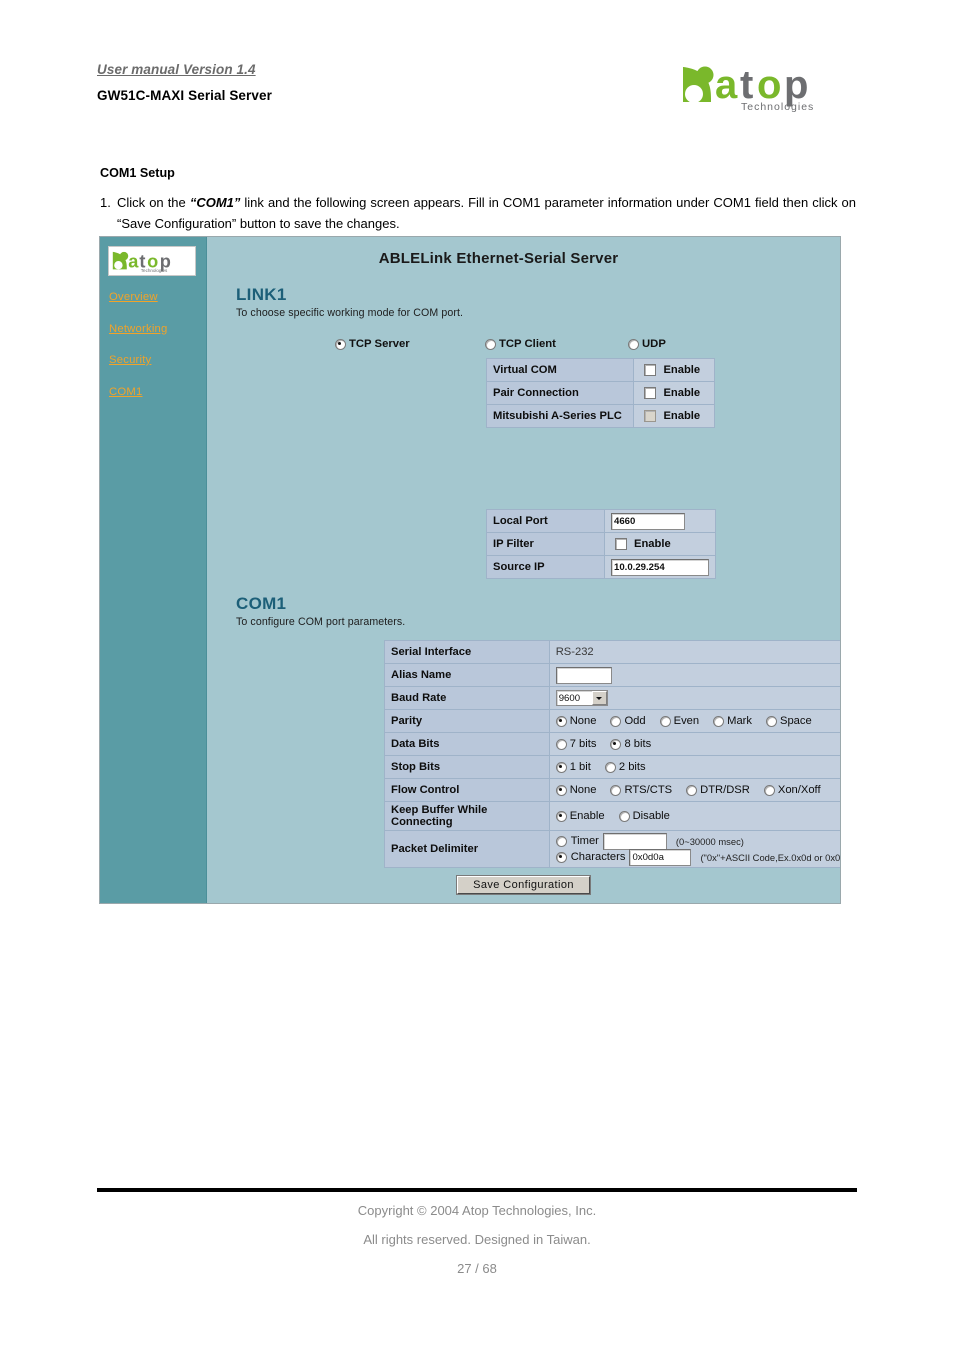 This screenshot has width=954, height=1351. What do you see at coordinates (789, 721) in the screenshot?
I see `radio-parity-space: Space` at bounding box center [789, 721].